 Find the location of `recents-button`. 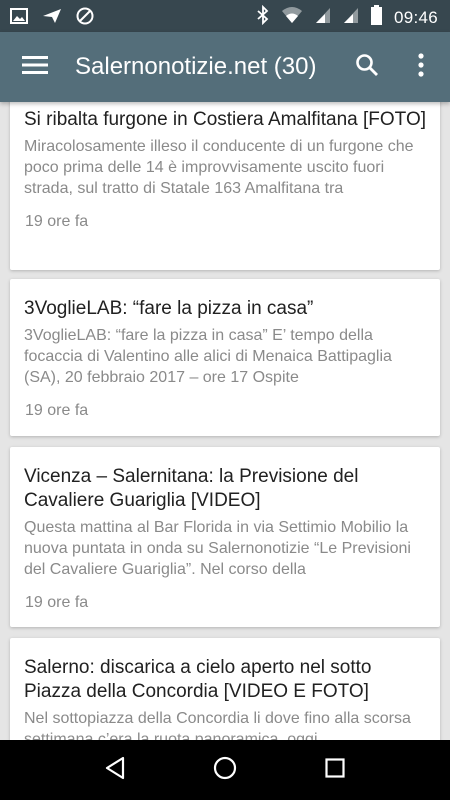

recents-button is located at coordinates (335, 770).